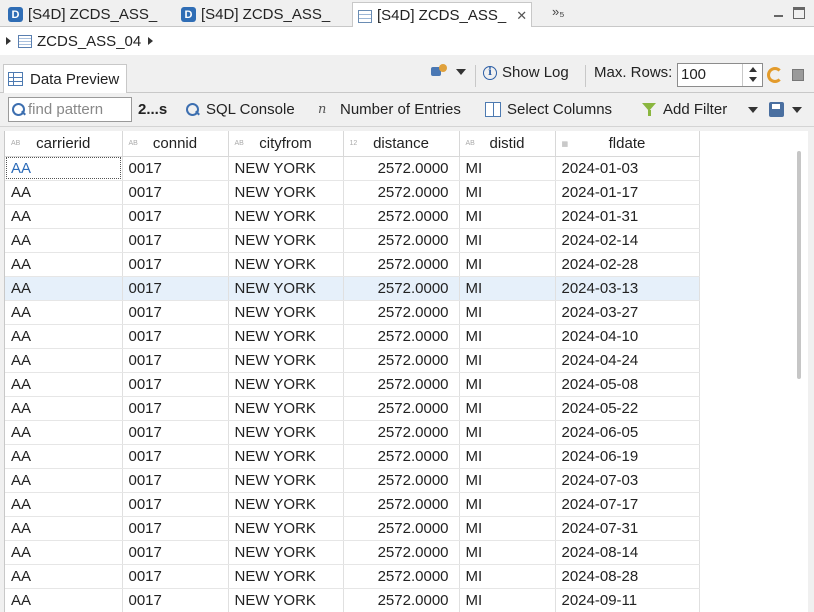 Image resolution: width=814 pixels, height=612 pixels. Describe the element at coordinates (775, 75) in the screenshot. I see `refresh-icon` at that location.